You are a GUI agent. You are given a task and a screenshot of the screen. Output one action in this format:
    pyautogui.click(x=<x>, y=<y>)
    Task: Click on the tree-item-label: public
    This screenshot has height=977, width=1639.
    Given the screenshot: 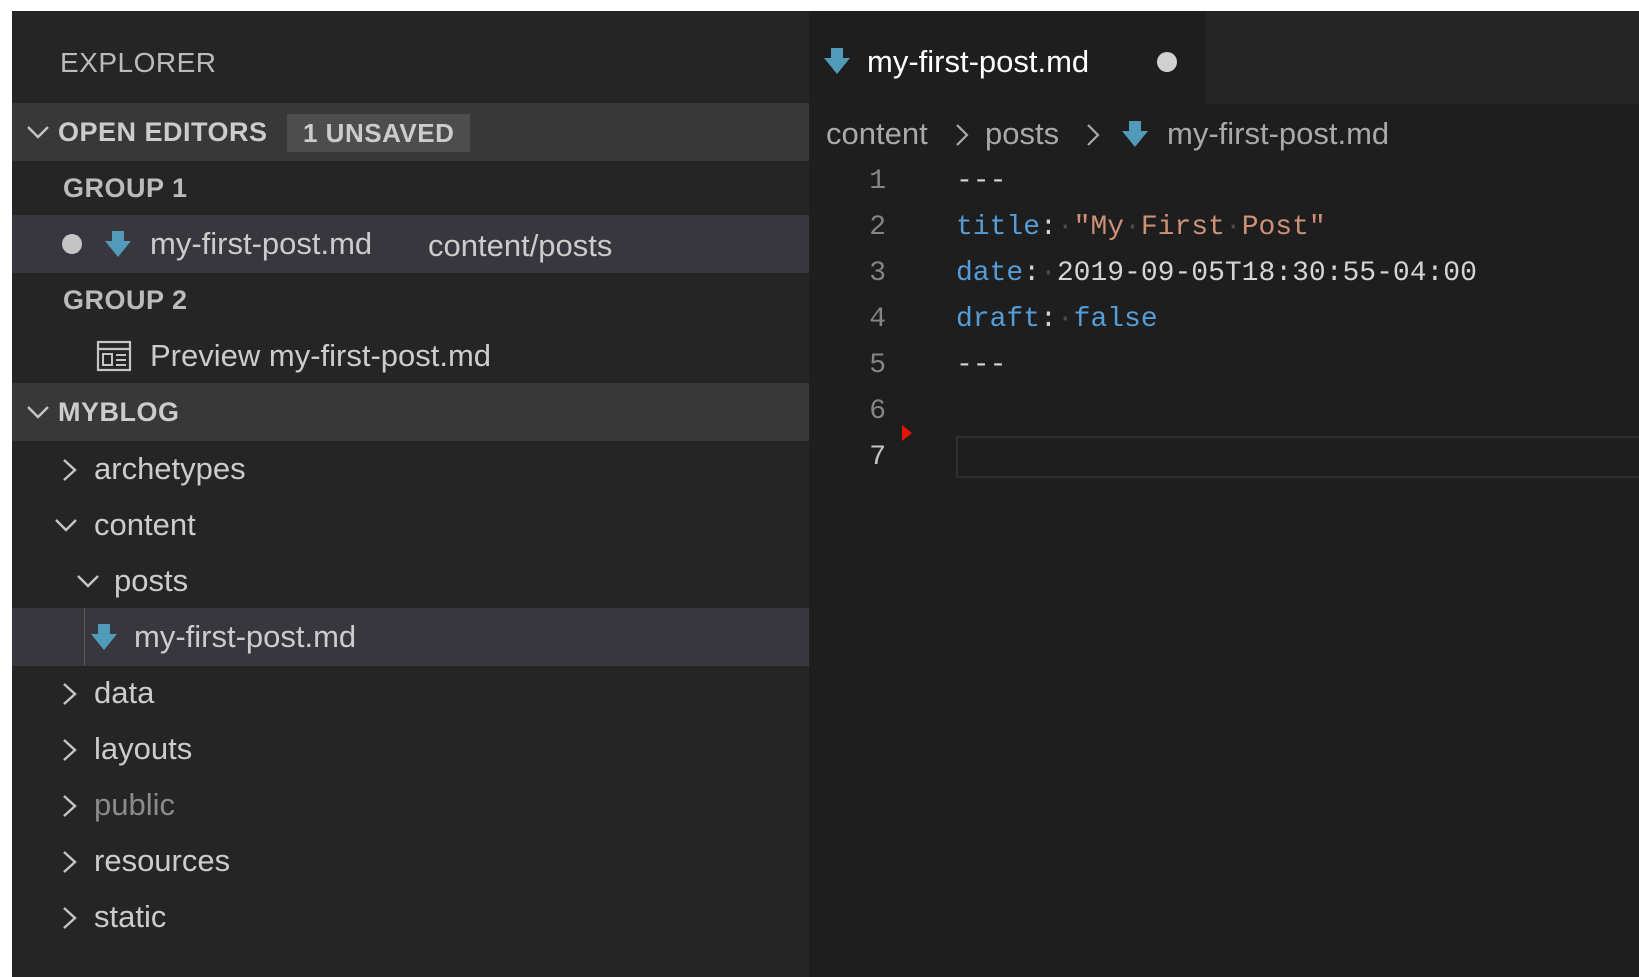 What is the action you would take?
    pyautogui.click(x=134, y=804)
    